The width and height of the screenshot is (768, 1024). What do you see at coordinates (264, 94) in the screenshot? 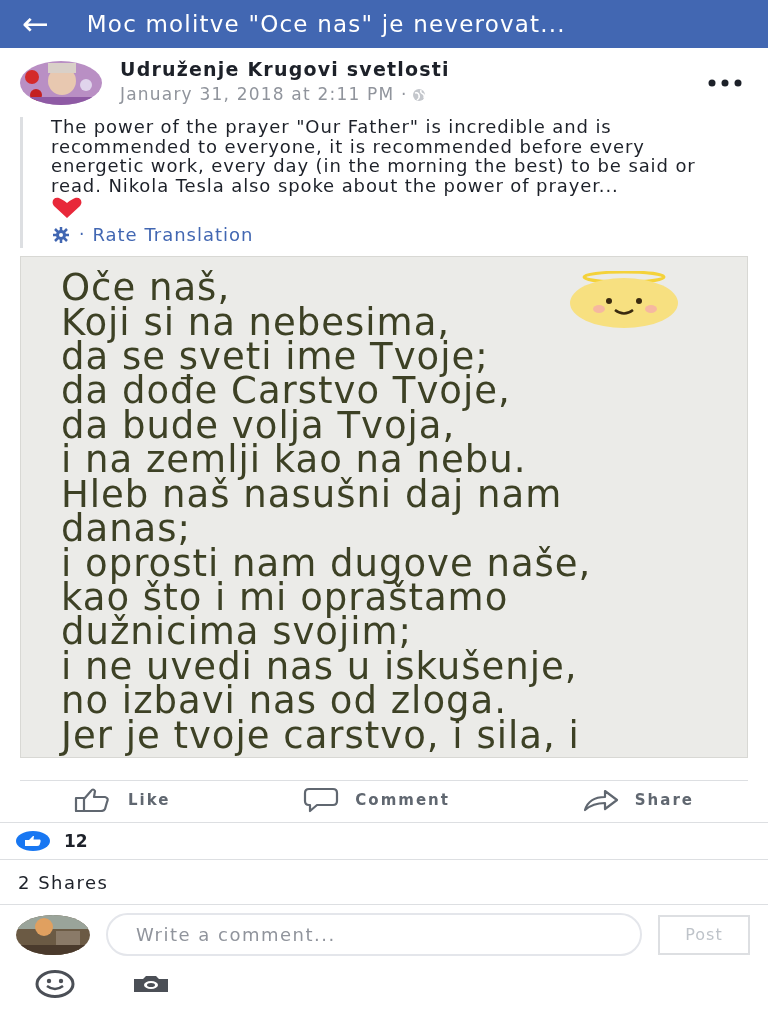
I see `post-timestamp: January 31, 2018 at 2:11 PM ·` at bounding box center [264, 94].